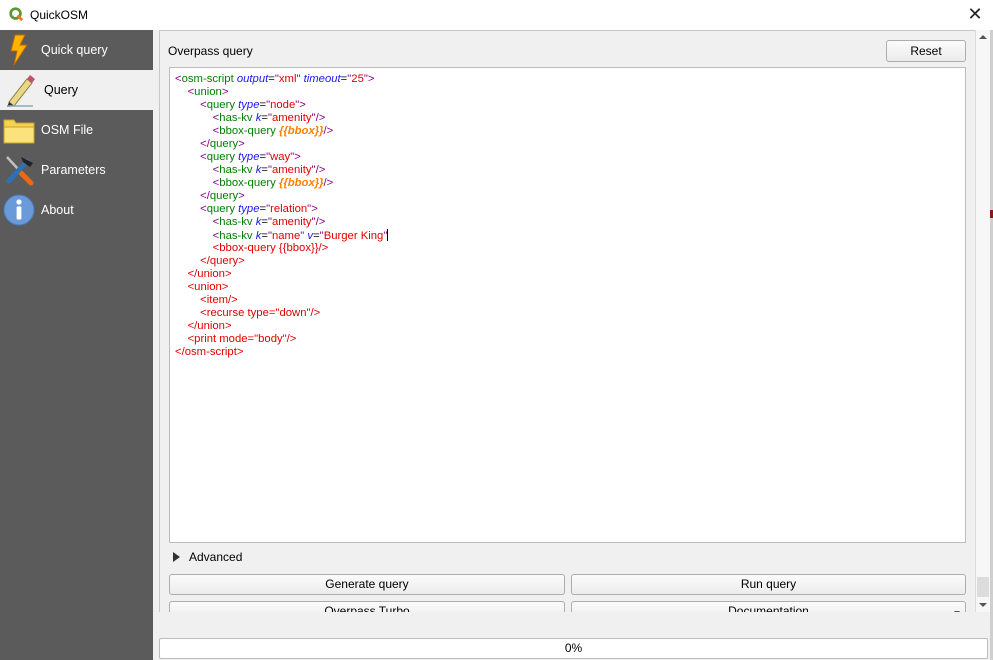 The image size is (993, 660). I want to click on window-title: QuickOSM, so click(59, 15).